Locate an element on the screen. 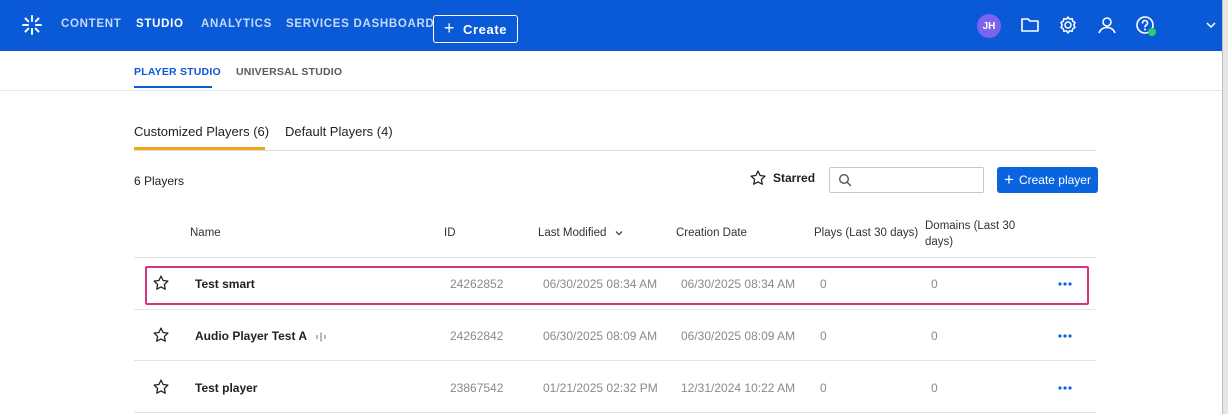 The height and width of the screenshot is (414, 1228). audio-waveform-icon is located at coordinates (321, 337).